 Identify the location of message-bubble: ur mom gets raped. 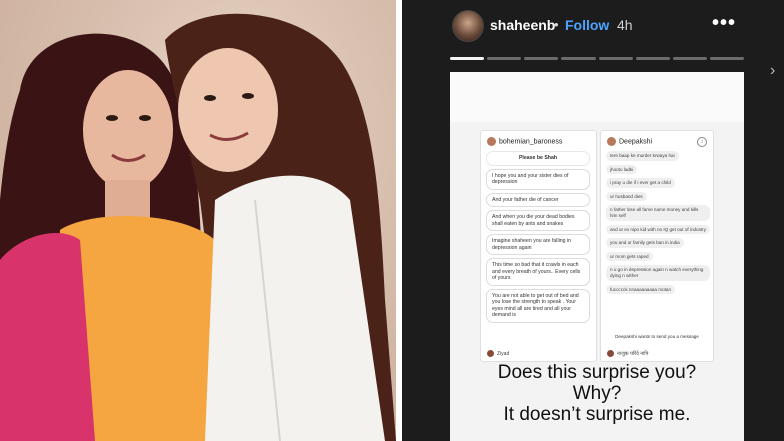
(629, 256).